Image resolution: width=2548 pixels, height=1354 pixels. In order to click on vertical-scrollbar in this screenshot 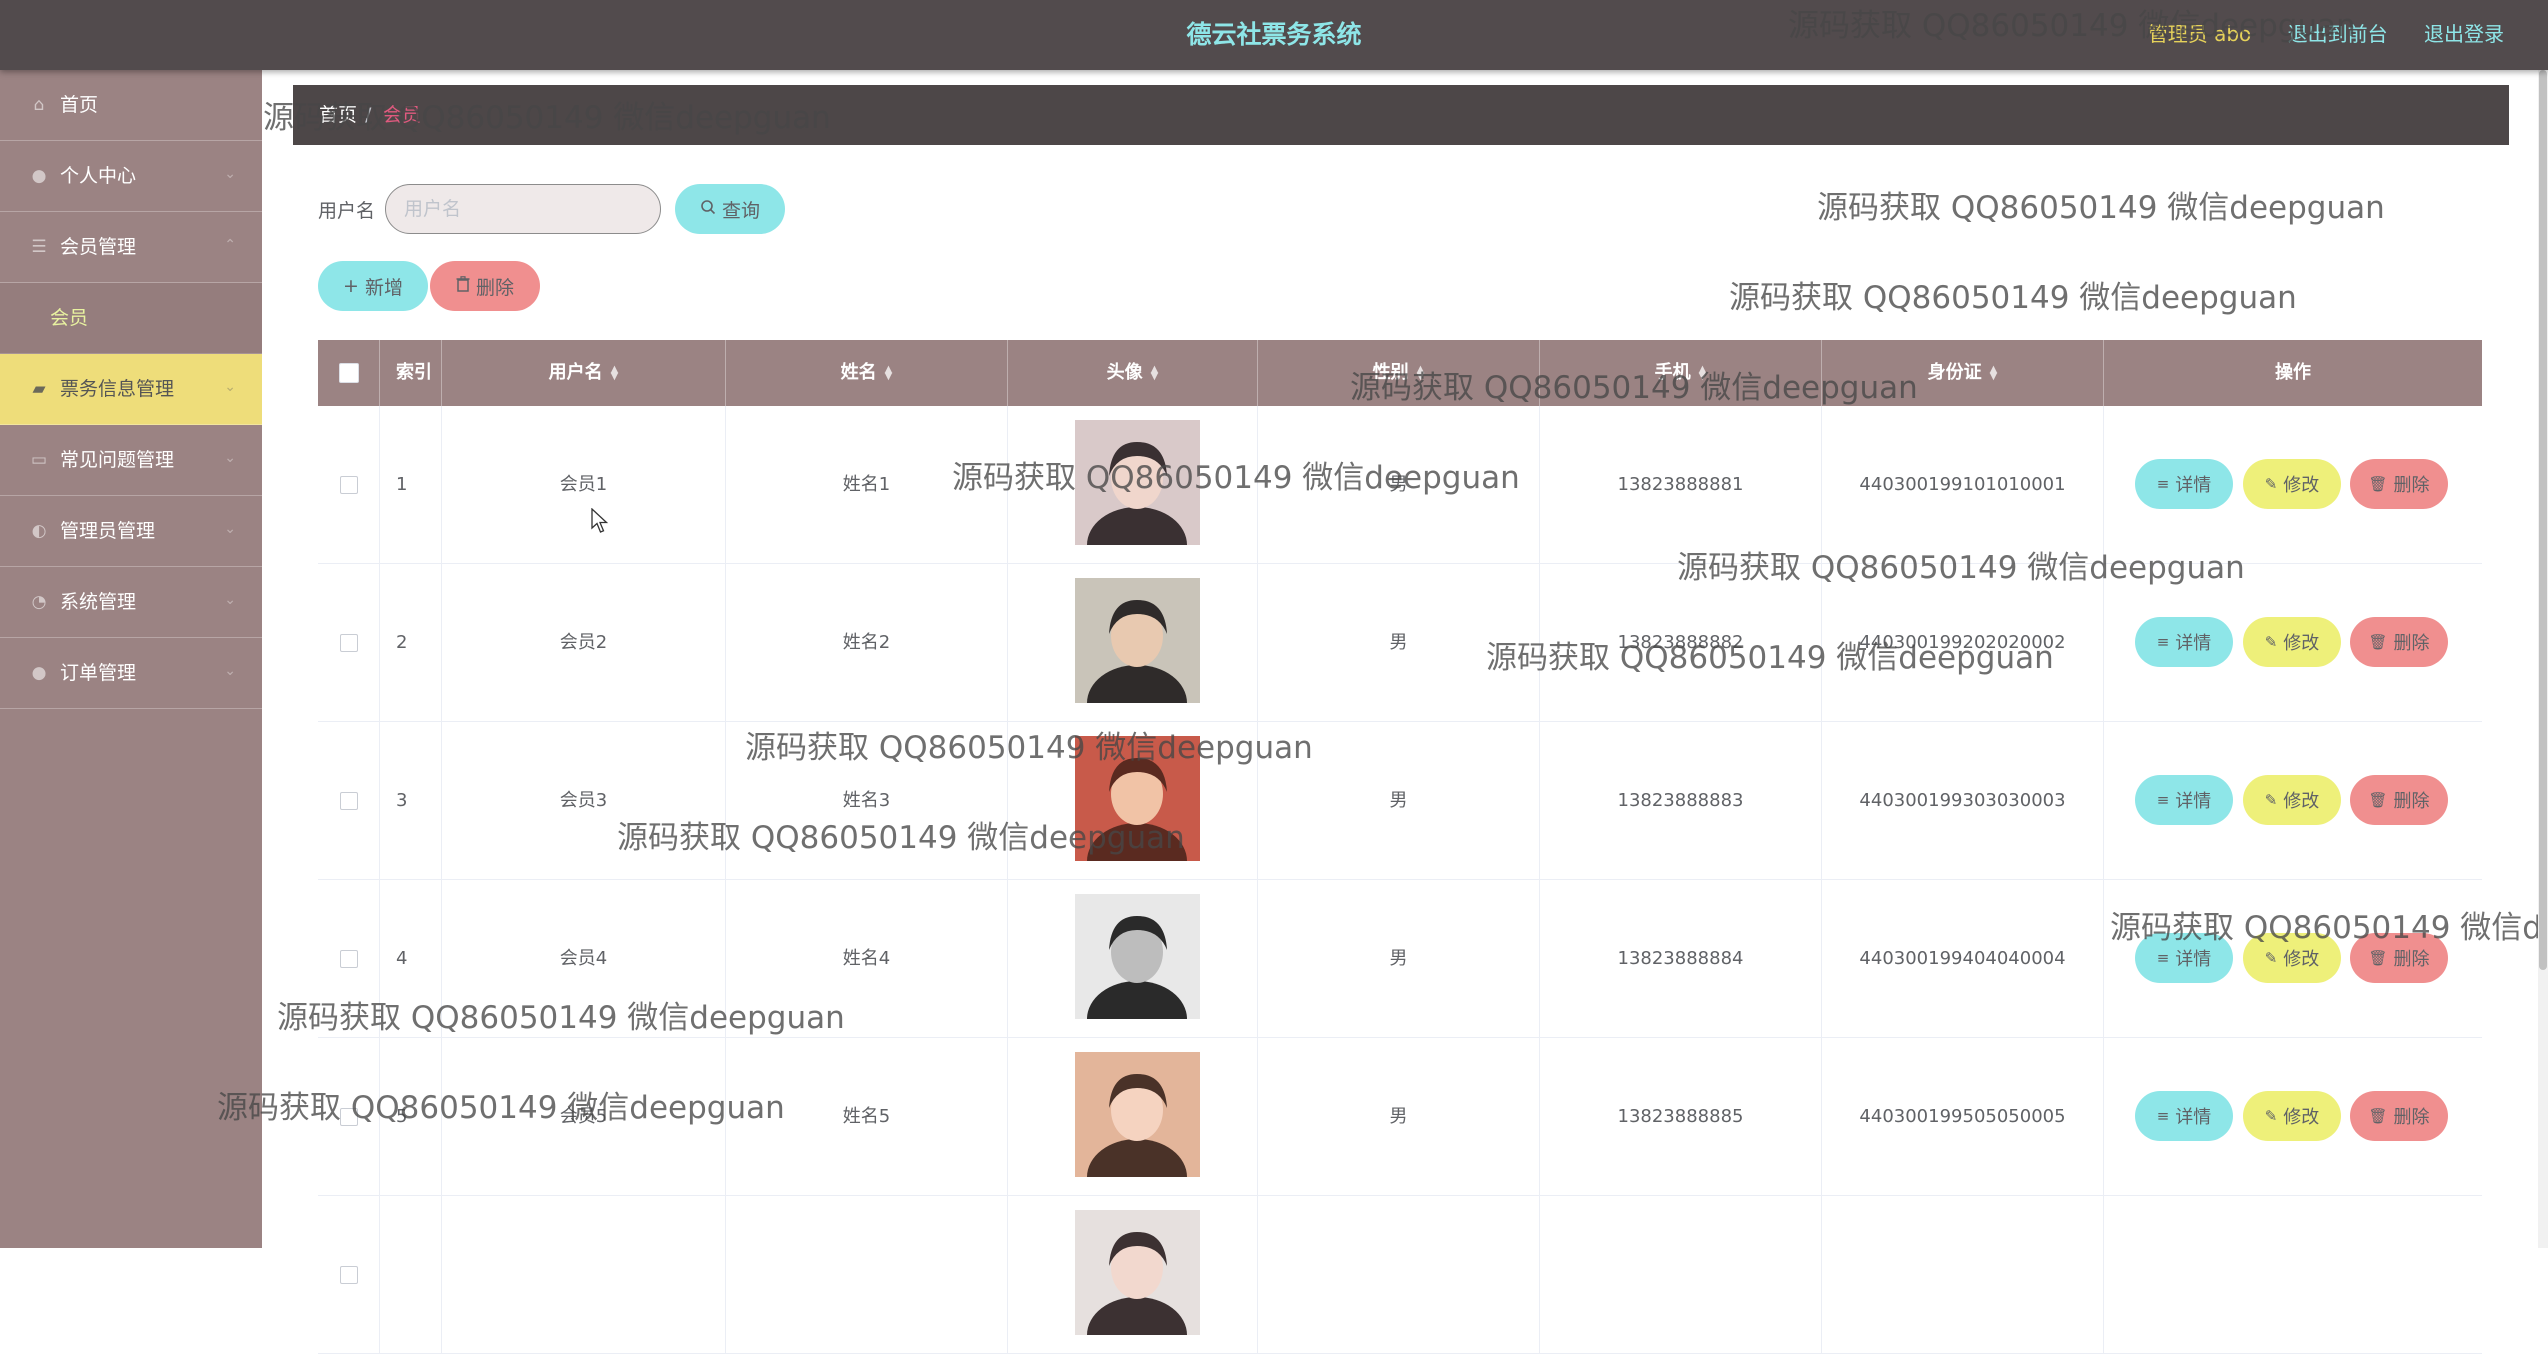, I will do `click(2543, 659)`.